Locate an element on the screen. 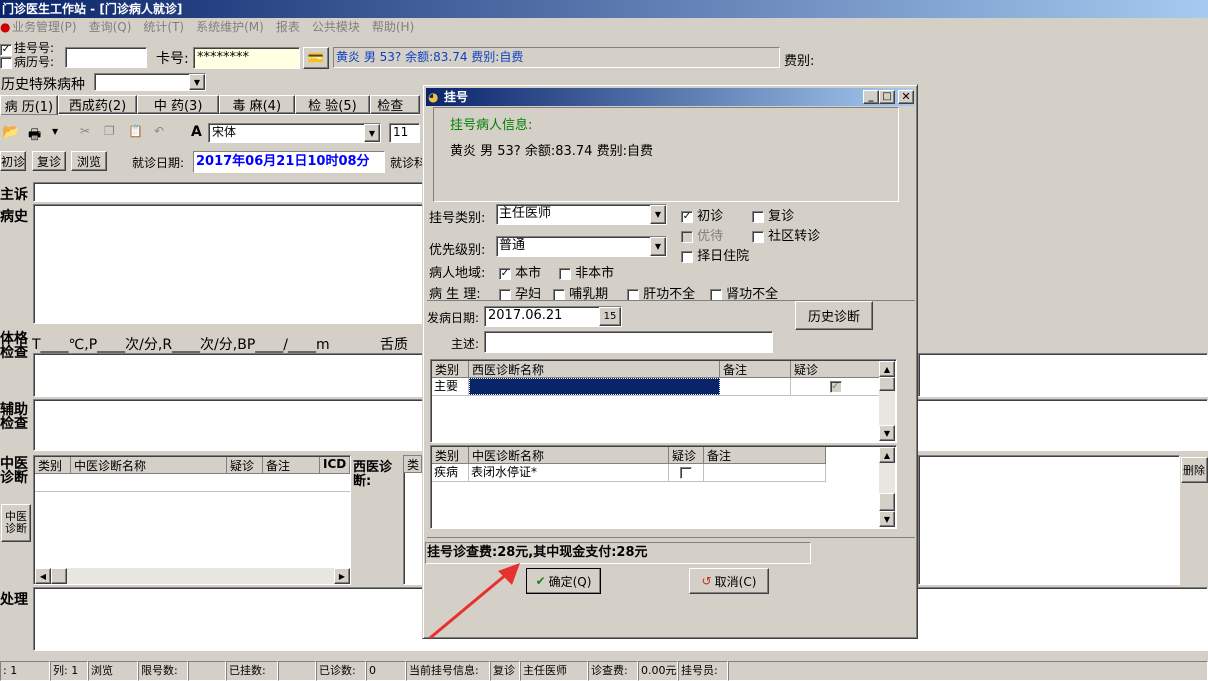  close-button: ✕ is located at coordinates (906, 97).